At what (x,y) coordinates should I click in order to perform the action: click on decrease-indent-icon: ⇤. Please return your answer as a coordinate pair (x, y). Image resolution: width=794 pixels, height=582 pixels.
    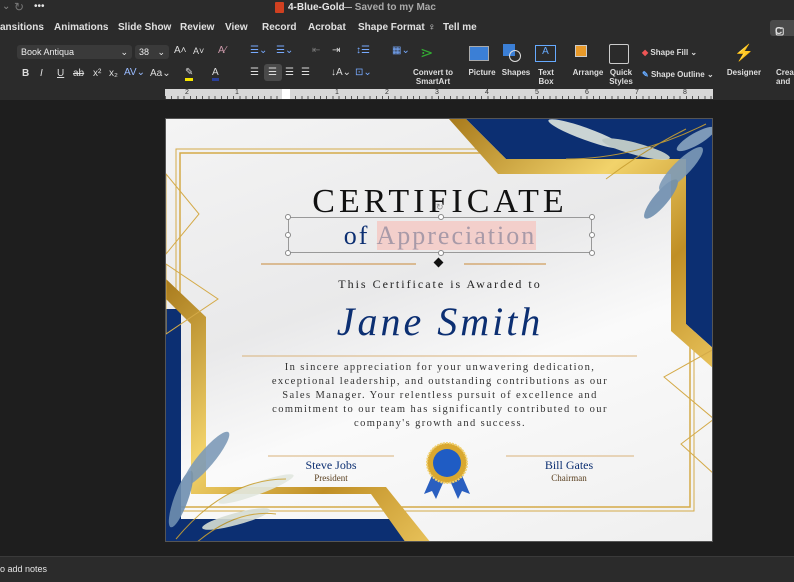
    Looking at the image, I should click on (316, 50).